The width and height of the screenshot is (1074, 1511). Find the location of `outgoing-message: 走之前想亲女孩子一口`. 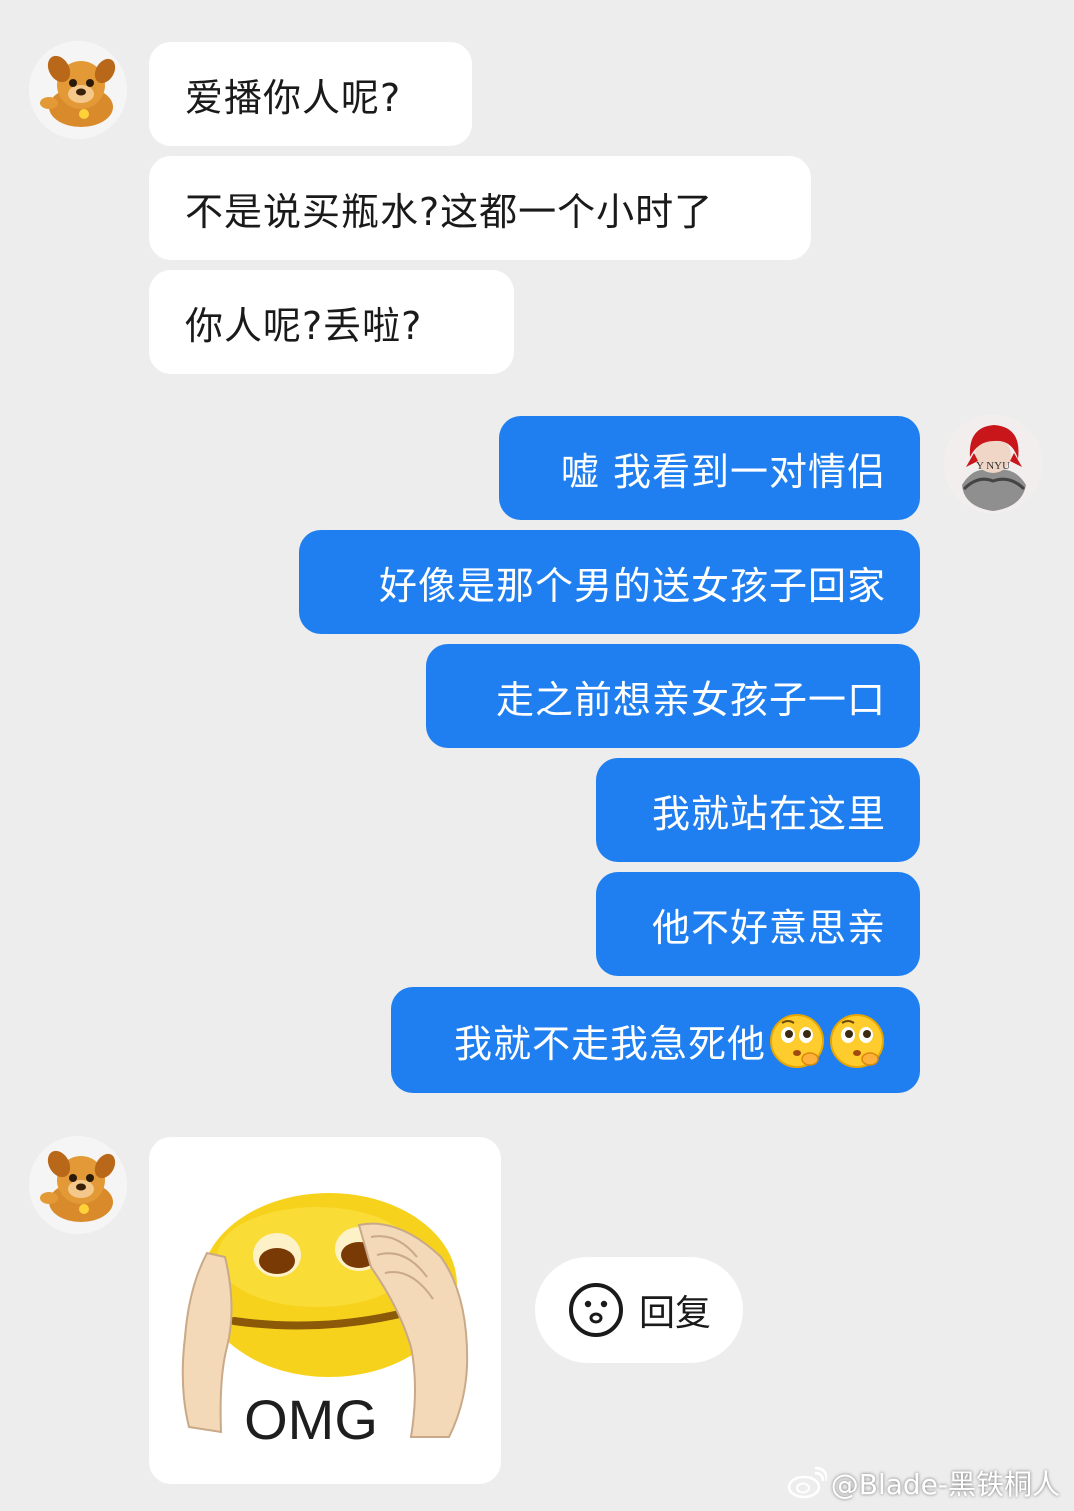

outgoing-message: 走之前想亲女孩子一口 is located at coordinates (673, 696).